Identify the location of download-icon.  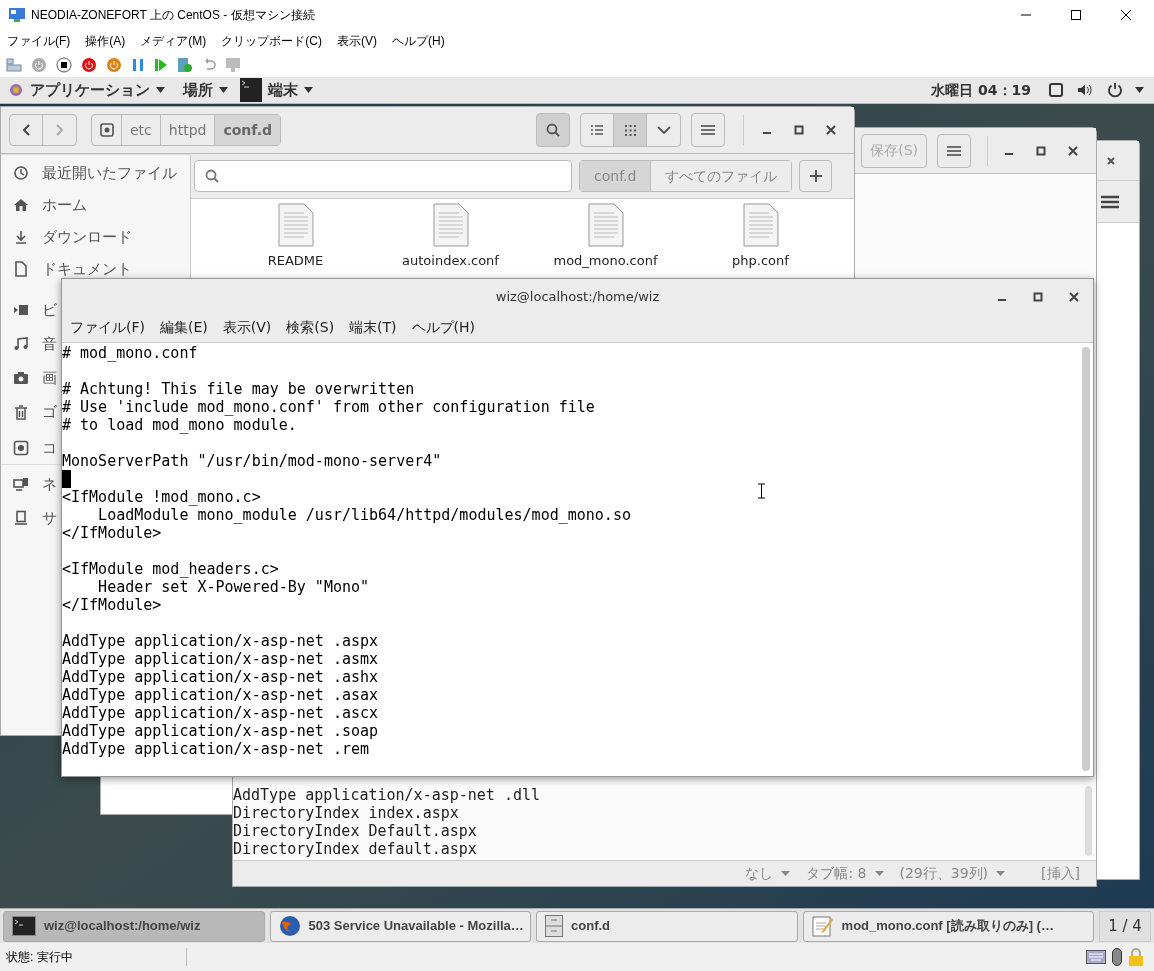
(21, 237).